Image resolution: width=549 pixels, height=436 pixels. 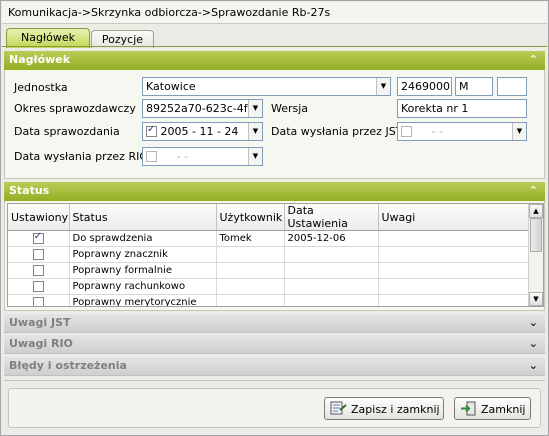 What do you see at coordinates (143, 238) in the screenshot?
I see `row-status: Do sprawdzenia` at bounding box center [143, 238].